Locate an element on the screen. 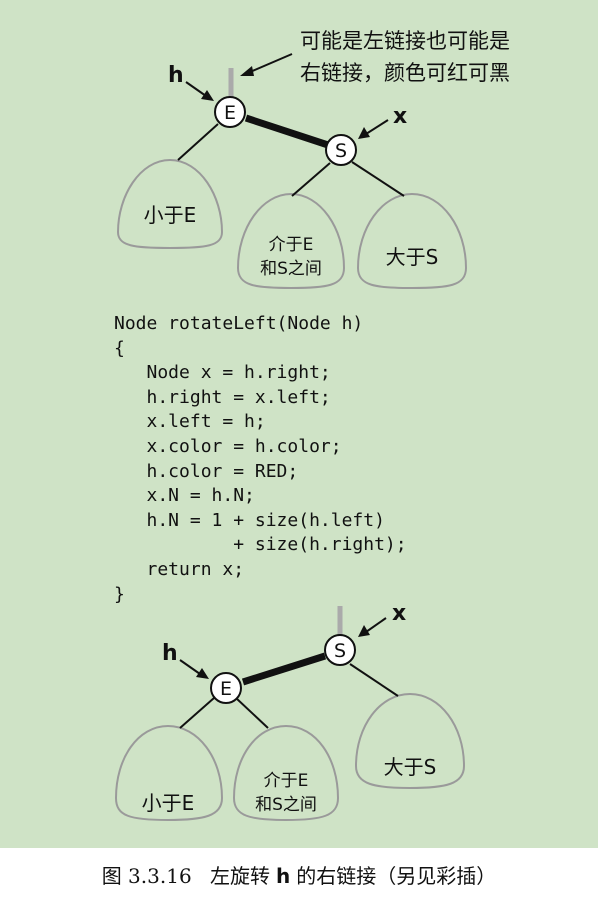 Image resolution: width=598 pixels, height=906 pixels. bottom-diagram: S E x h 小于E 介于E 和S之间 大于S is located at coordinates (290, 711).